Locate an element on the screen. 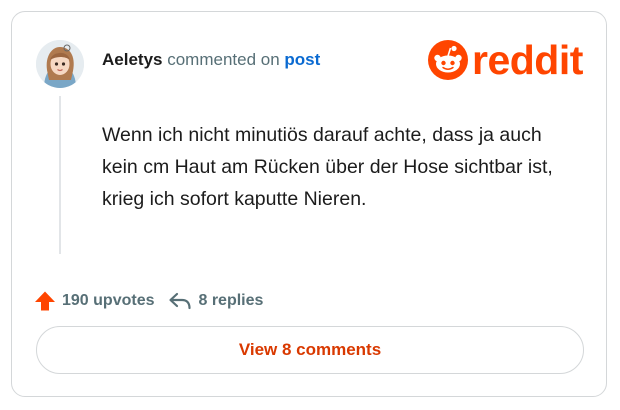  view-comments-button: View 8 comments is located at coordinates (310, 350).